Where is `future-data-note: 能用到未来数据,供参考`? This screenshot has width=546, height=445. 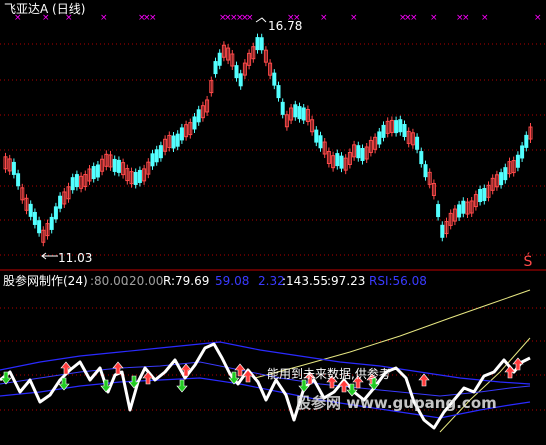
future-data-note: 能用到未来数据,供参考 is located at coordinates (329, 374).